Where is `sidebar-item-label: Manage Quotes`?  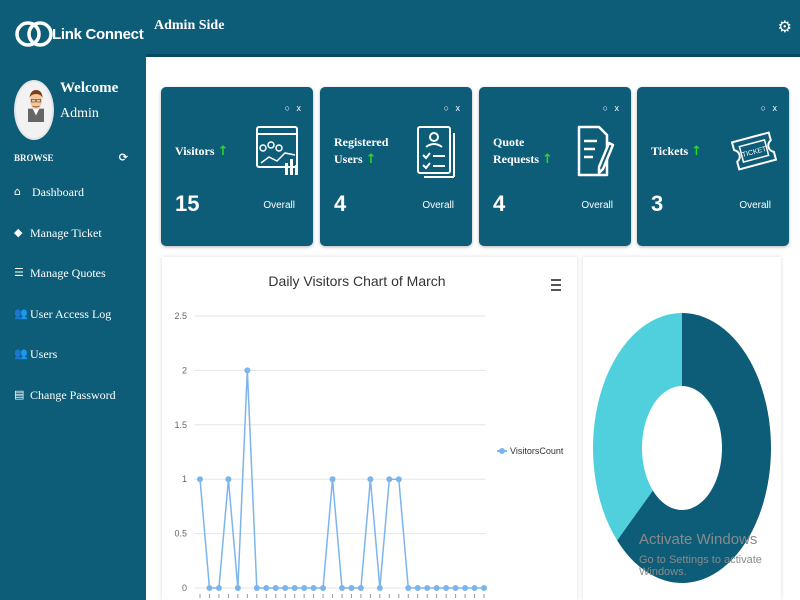
sidebar-item-label: Manage Quotes is located at coordinates (68, 273).